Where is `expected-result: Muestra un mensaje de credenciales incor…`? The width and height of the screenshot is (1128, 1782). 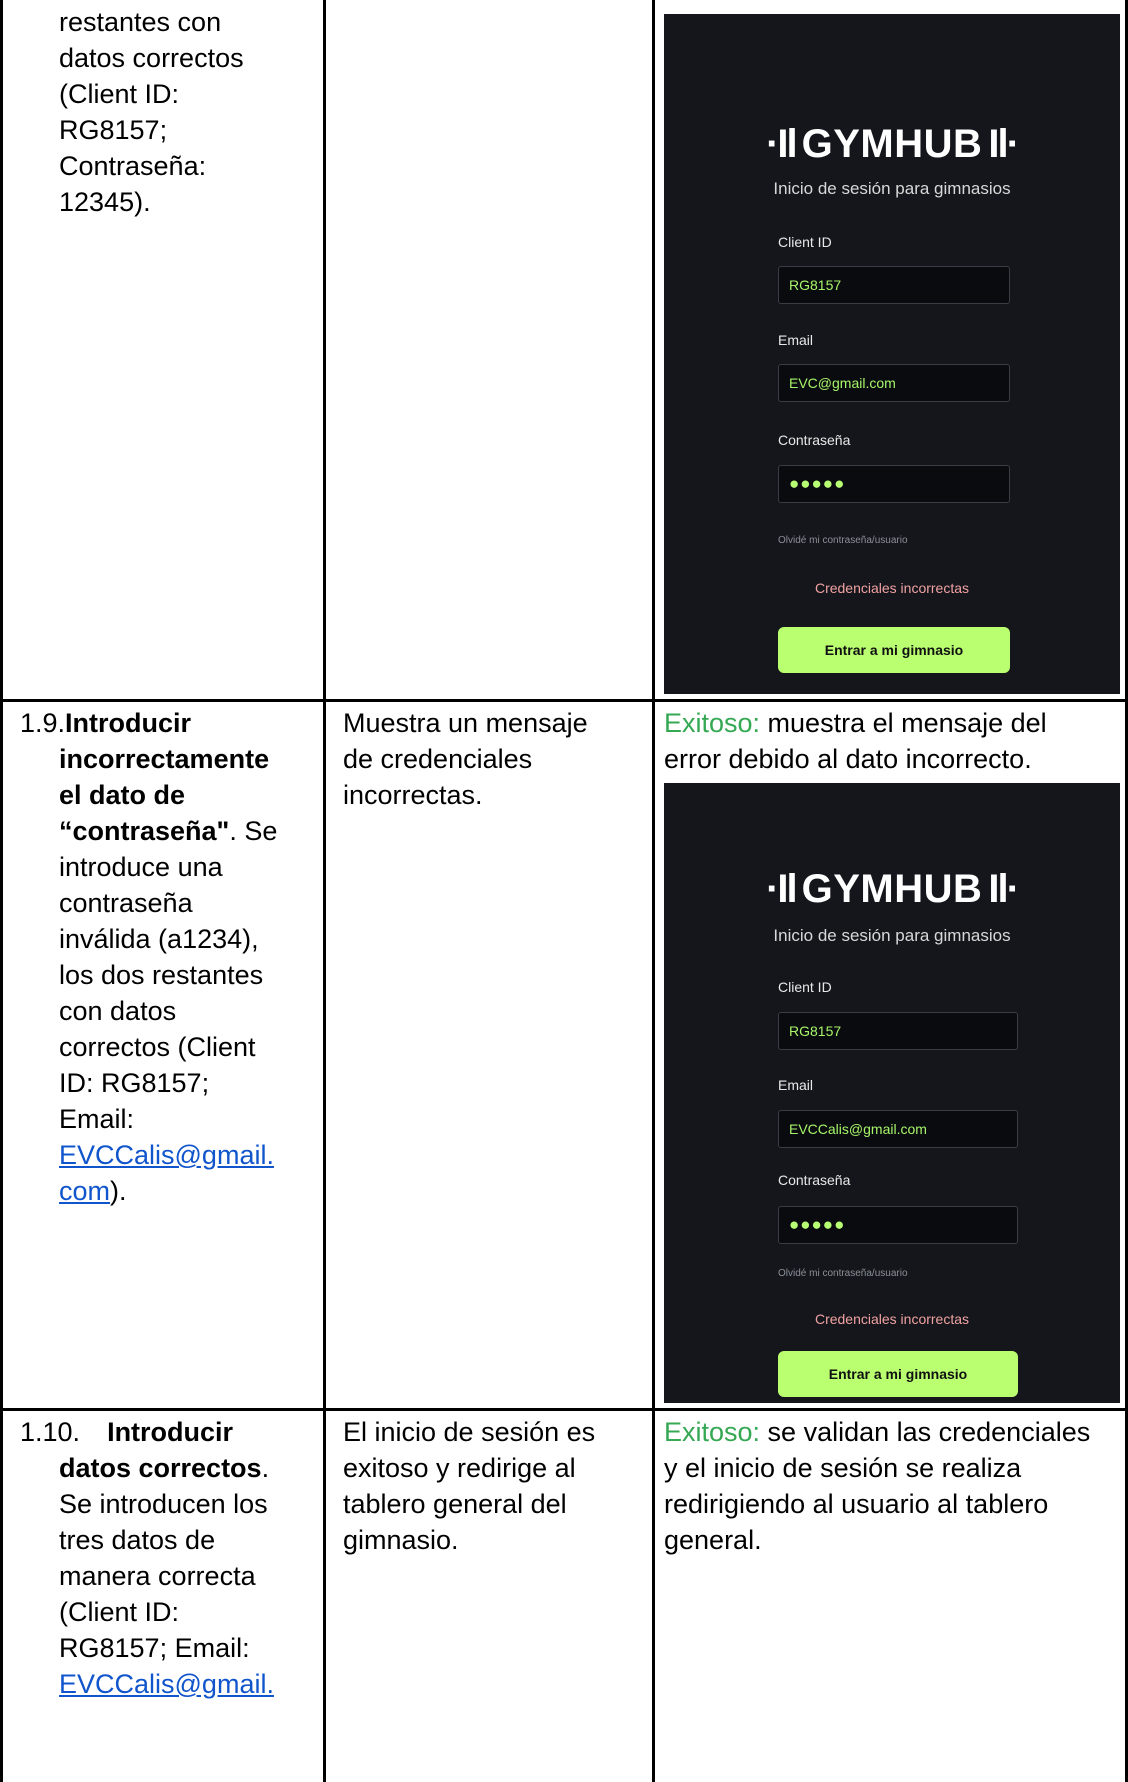
expected-result: Muestra un mensaje de credenciales incor… is located at coordinates (465, 759).